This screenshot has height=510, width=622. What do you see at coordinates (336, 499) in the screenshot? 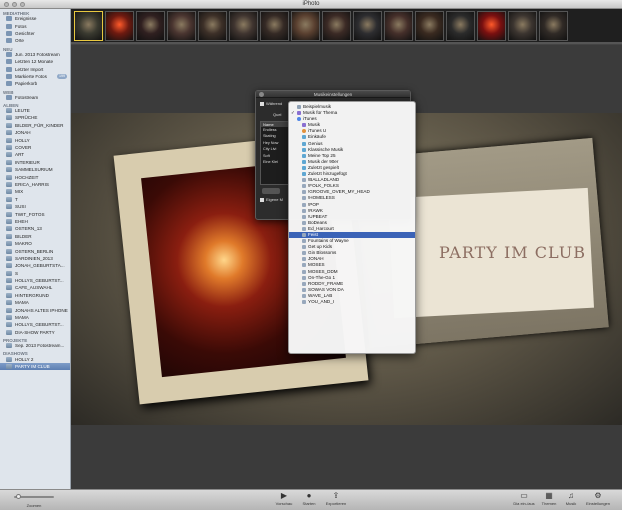
I see `export-button: ⇪ Exportieren` at bounding box center [336, 499].